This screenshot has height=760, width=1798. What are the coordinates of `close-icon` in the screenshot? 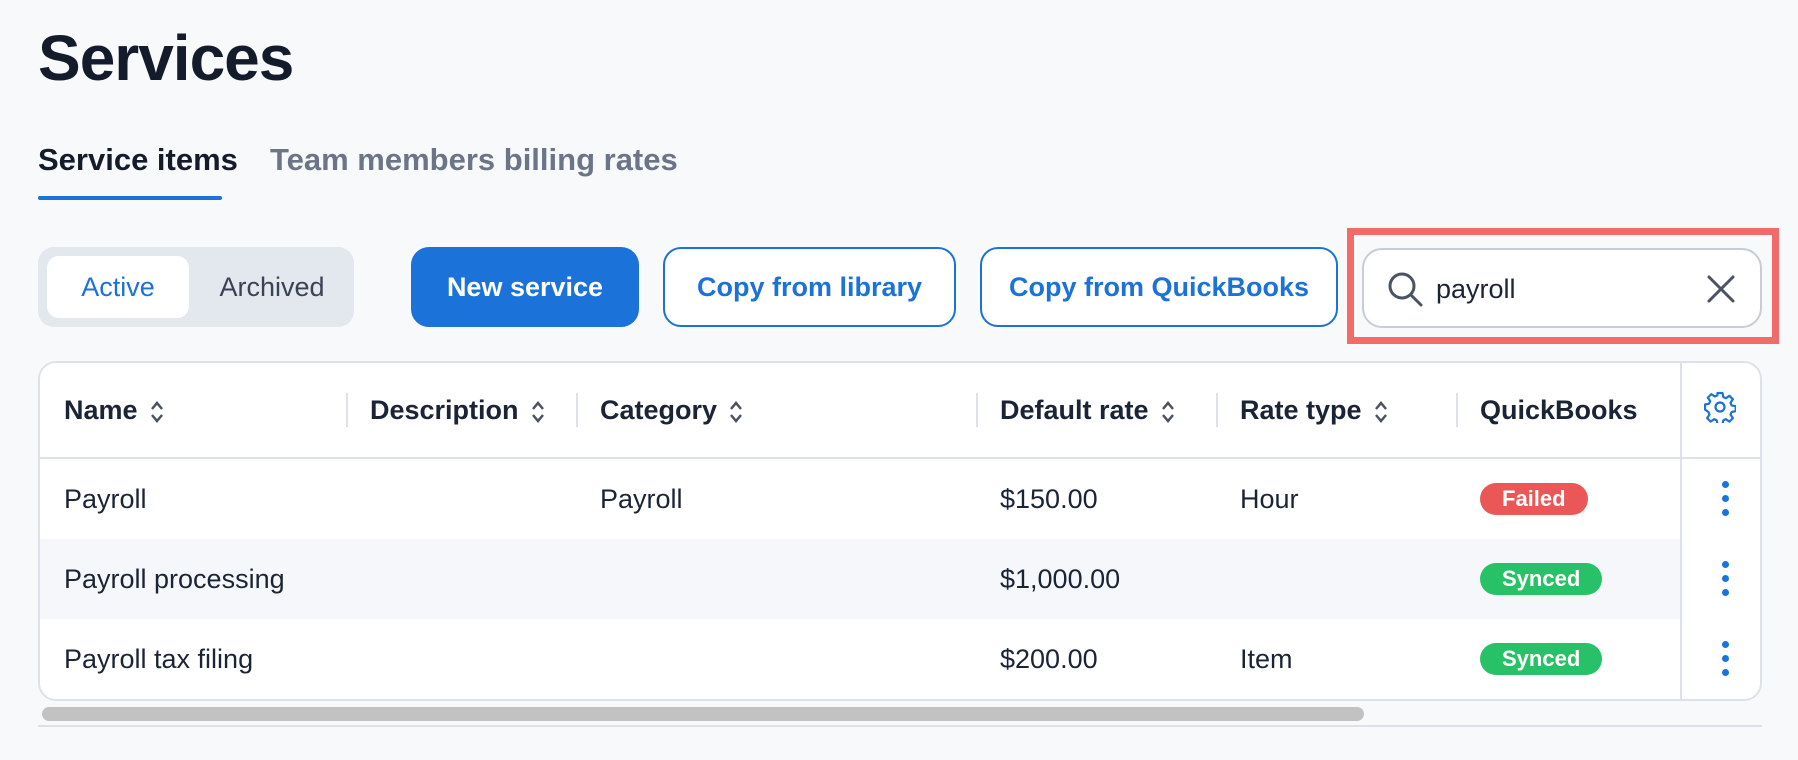 It's located at (1721, 289).